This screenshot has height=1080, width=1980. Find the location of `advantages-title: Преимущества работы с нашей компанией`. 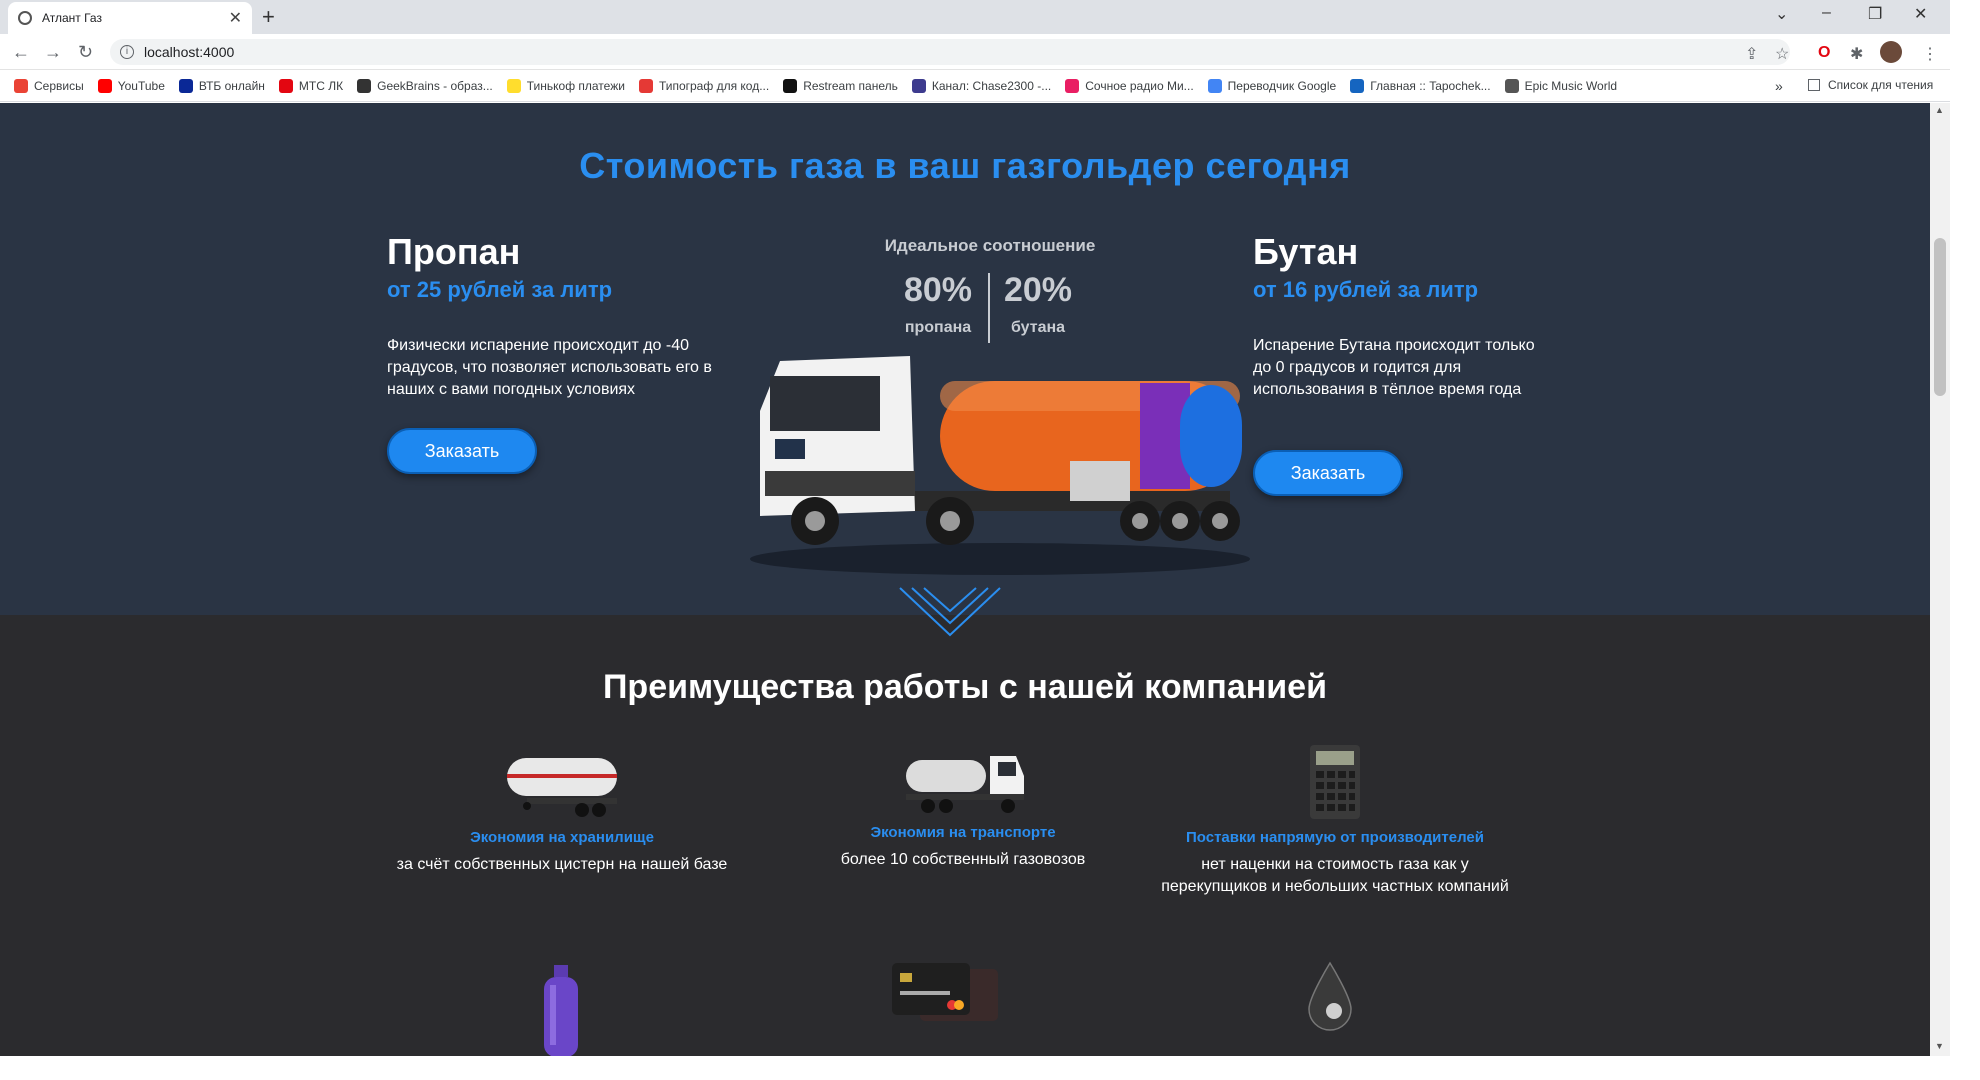

advantages-title: Преимущества работы с нашей компанией is located at coordinates (964, 687).